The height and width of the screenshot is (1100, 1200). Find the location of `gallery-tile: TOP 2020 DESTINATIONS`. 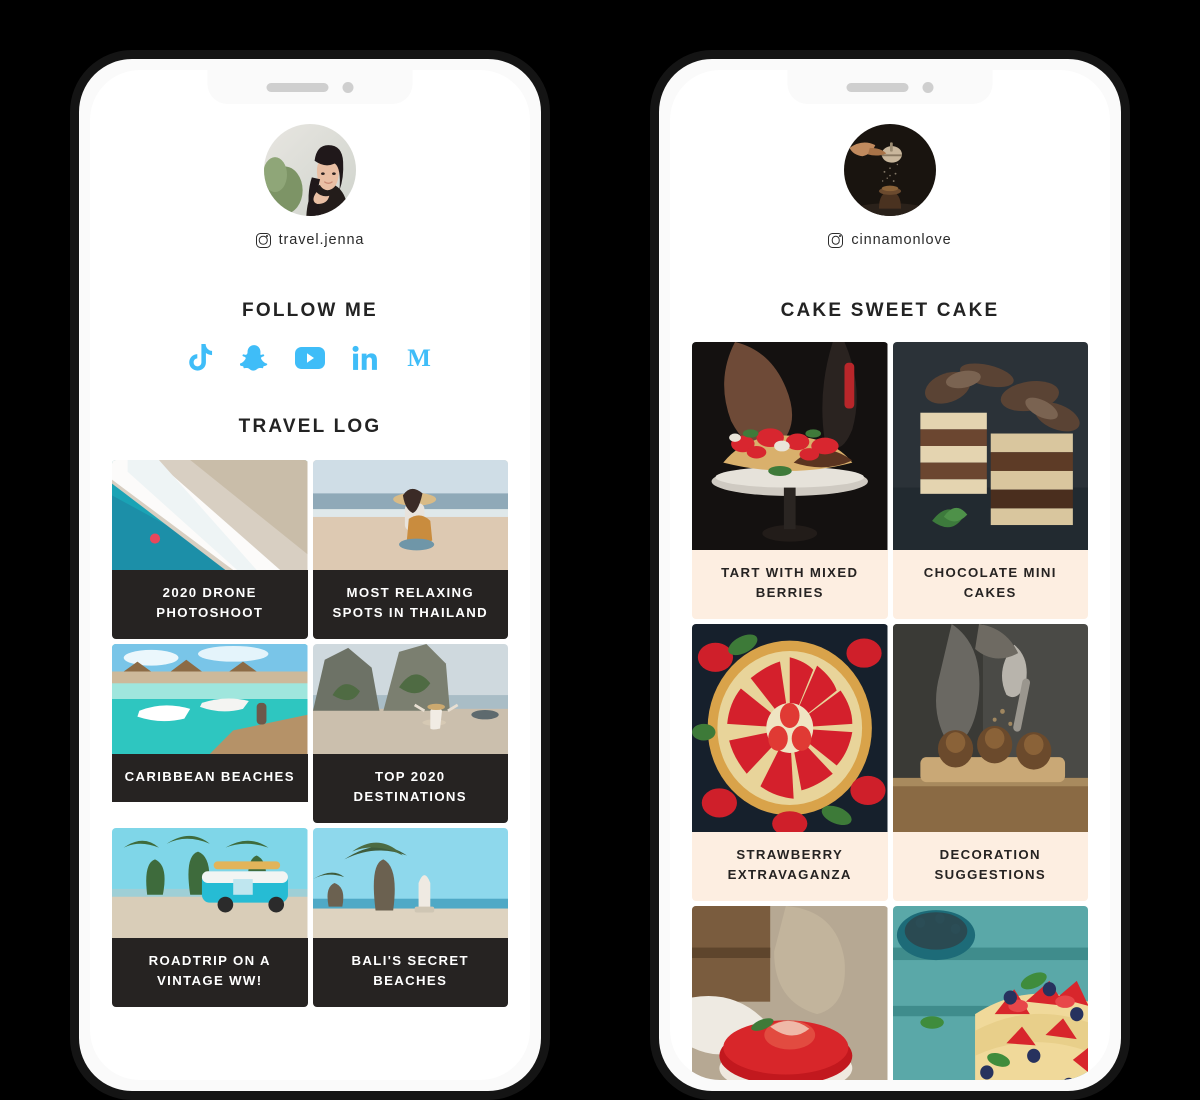

gallery-tile: TOP 2020 DESTINATIONS is located at coordinates (410, 733).